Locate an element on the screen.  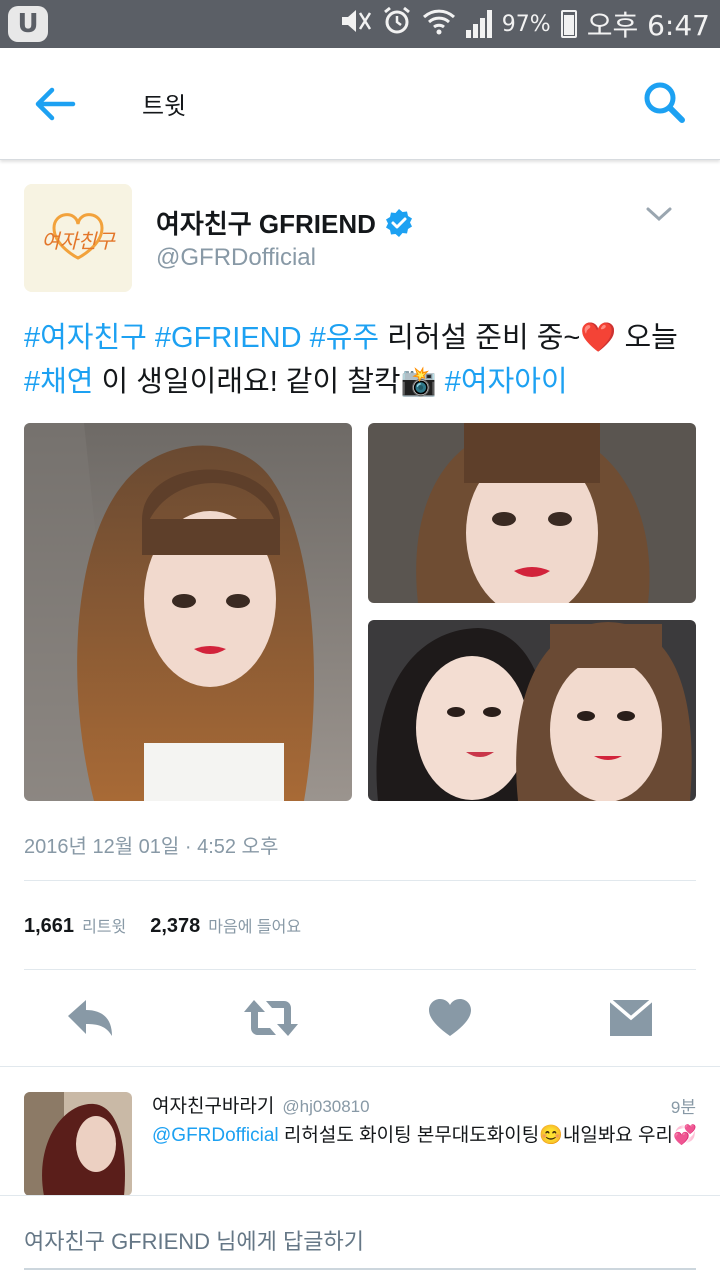
wifi-icon is located at coordinates (439, 24).